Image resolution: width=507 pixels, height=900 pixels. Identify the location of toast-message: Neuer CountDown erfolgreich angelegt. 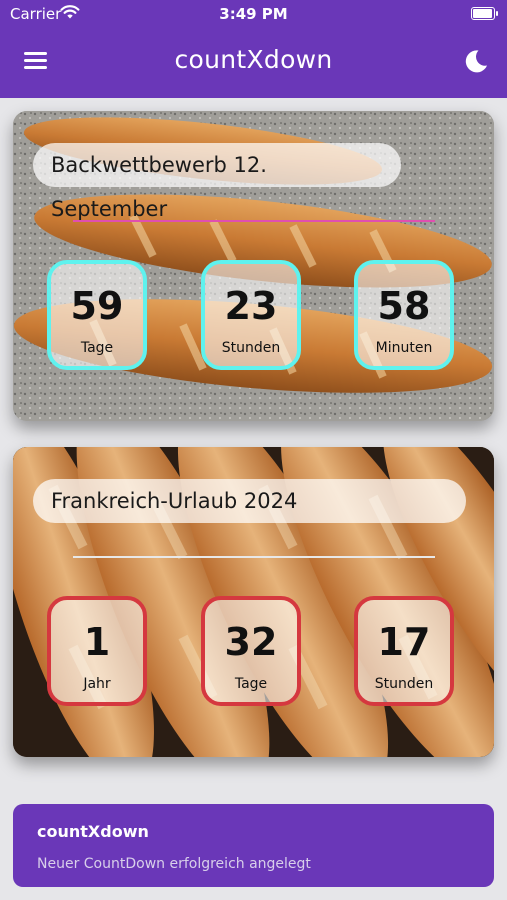
(174, 864).